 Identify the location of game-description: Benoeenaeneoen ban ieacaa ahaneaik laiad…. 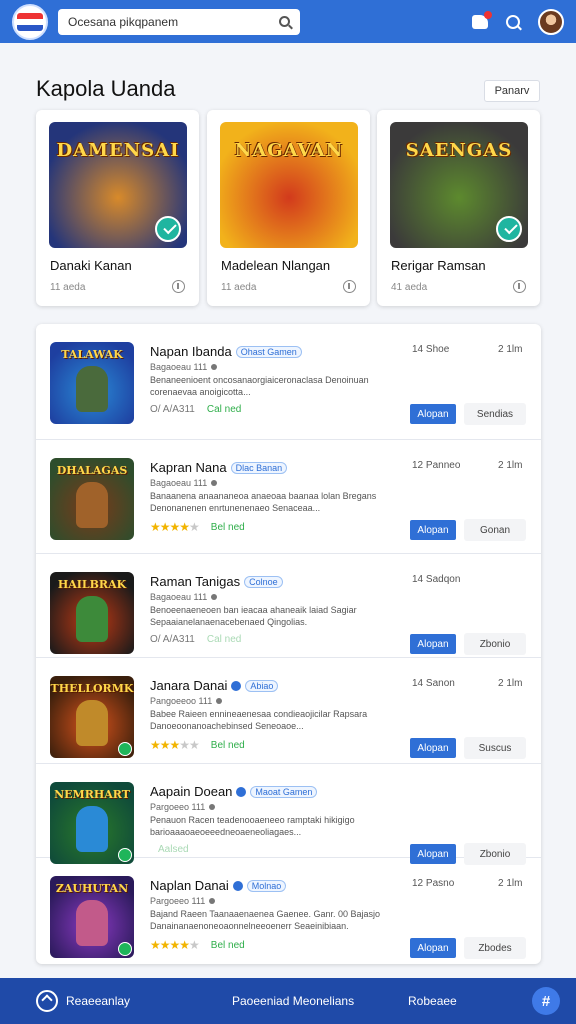
(253, 616).